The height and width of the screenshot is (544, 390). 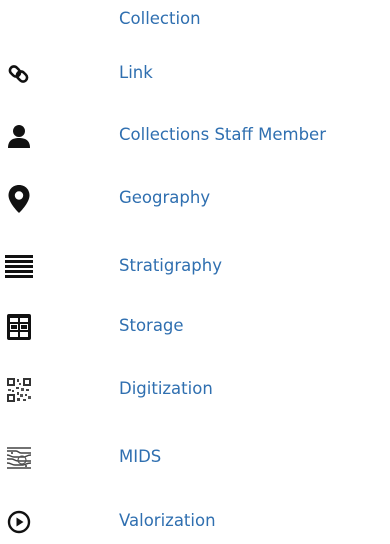 I want to click on menu-item-collection: Collection, so click(x=195, y=21).